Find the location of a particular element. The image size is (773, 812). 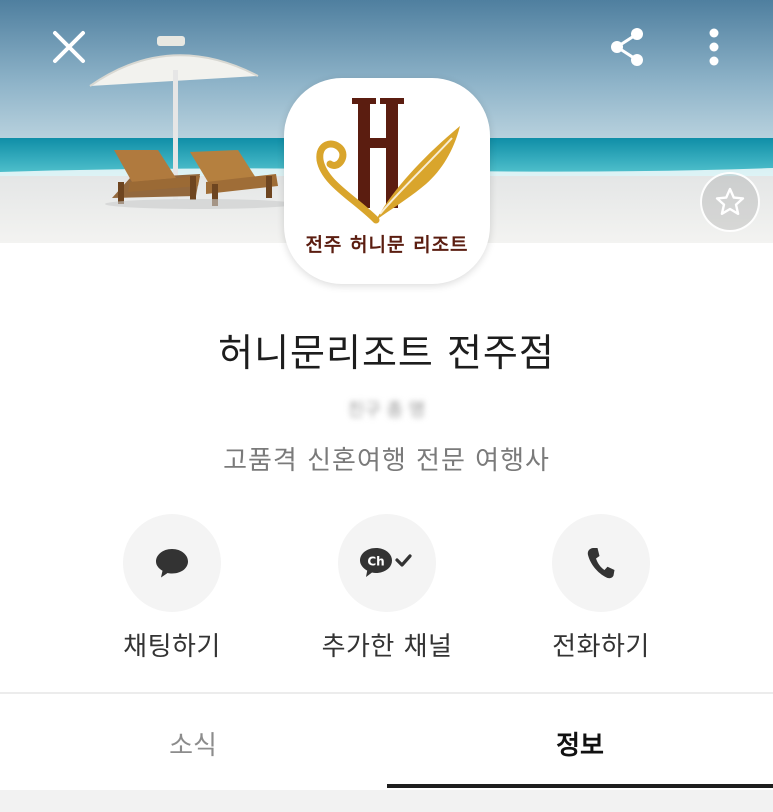

more-options-button is located at coordinates (714, 47).